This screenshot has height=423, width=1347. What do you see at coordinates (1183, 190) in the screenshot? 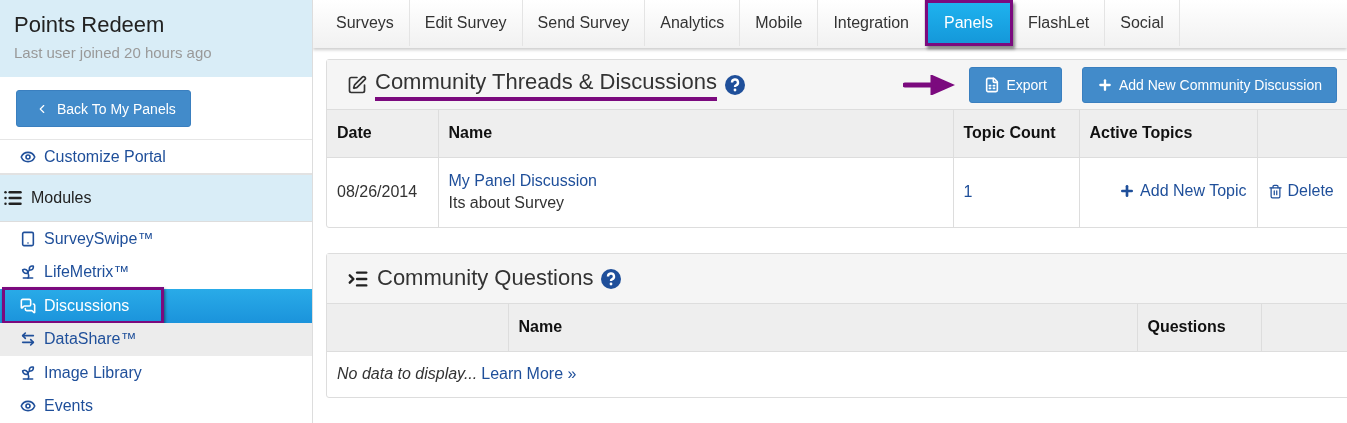
I see `add-topic-link: Add New Topic` at bounding box center [1183, 190].